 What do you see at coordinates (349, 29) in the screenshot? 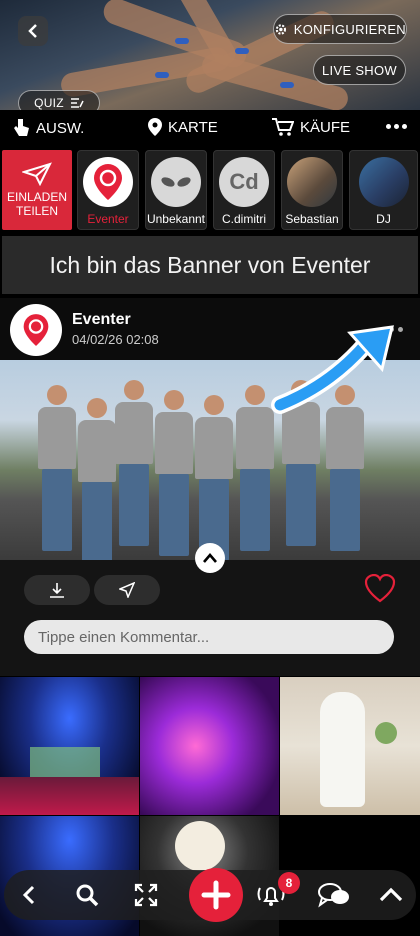
I see `configure-label: KONFIGURIEREN` at bounding box center [349, 29].